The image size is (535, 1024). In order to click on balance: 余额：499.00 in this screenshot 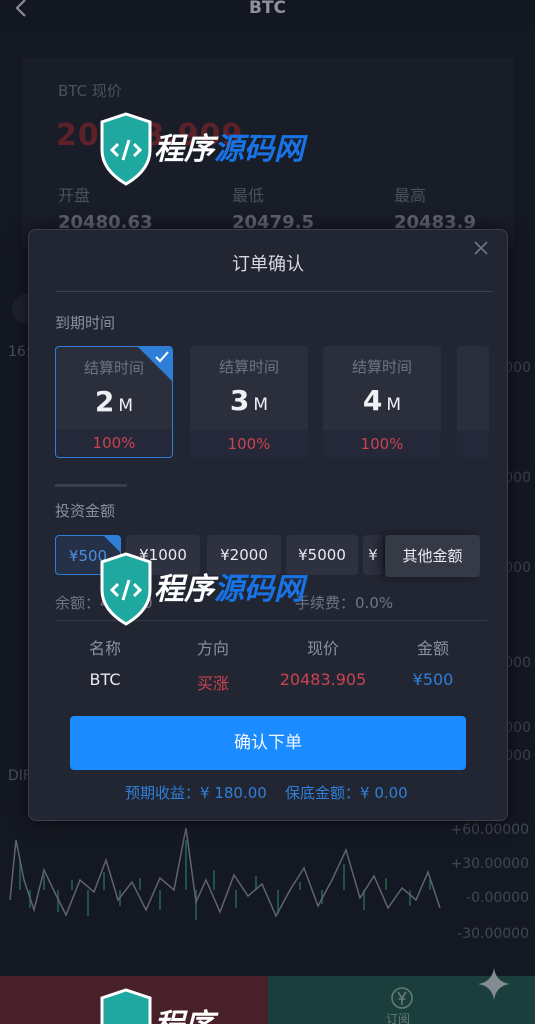, I will do `click(104, 603)`.